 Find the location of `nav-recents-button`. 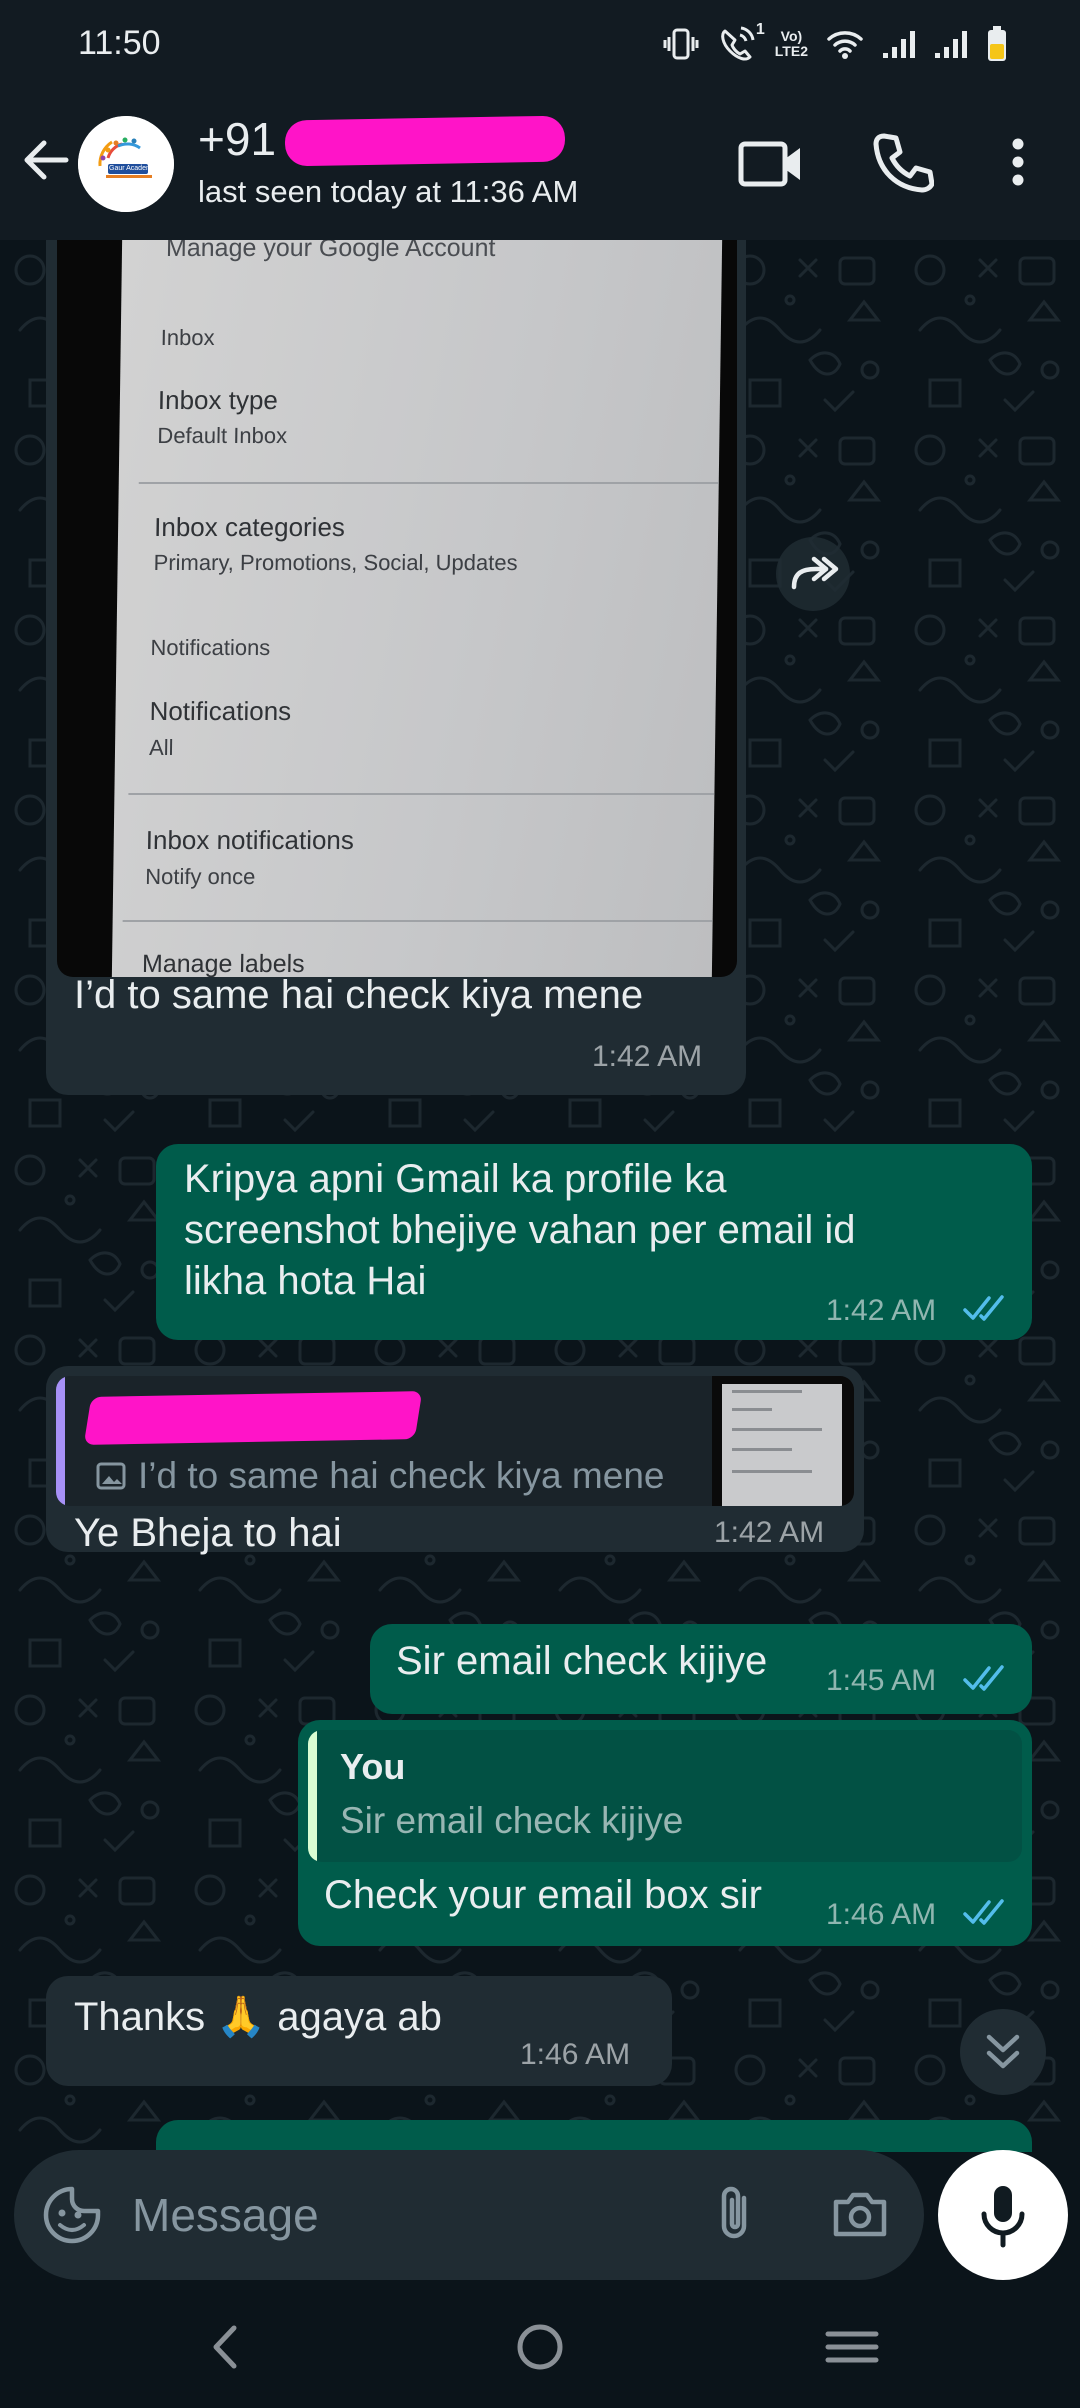

nav-recents-button is located at coordinates (852, 2347).